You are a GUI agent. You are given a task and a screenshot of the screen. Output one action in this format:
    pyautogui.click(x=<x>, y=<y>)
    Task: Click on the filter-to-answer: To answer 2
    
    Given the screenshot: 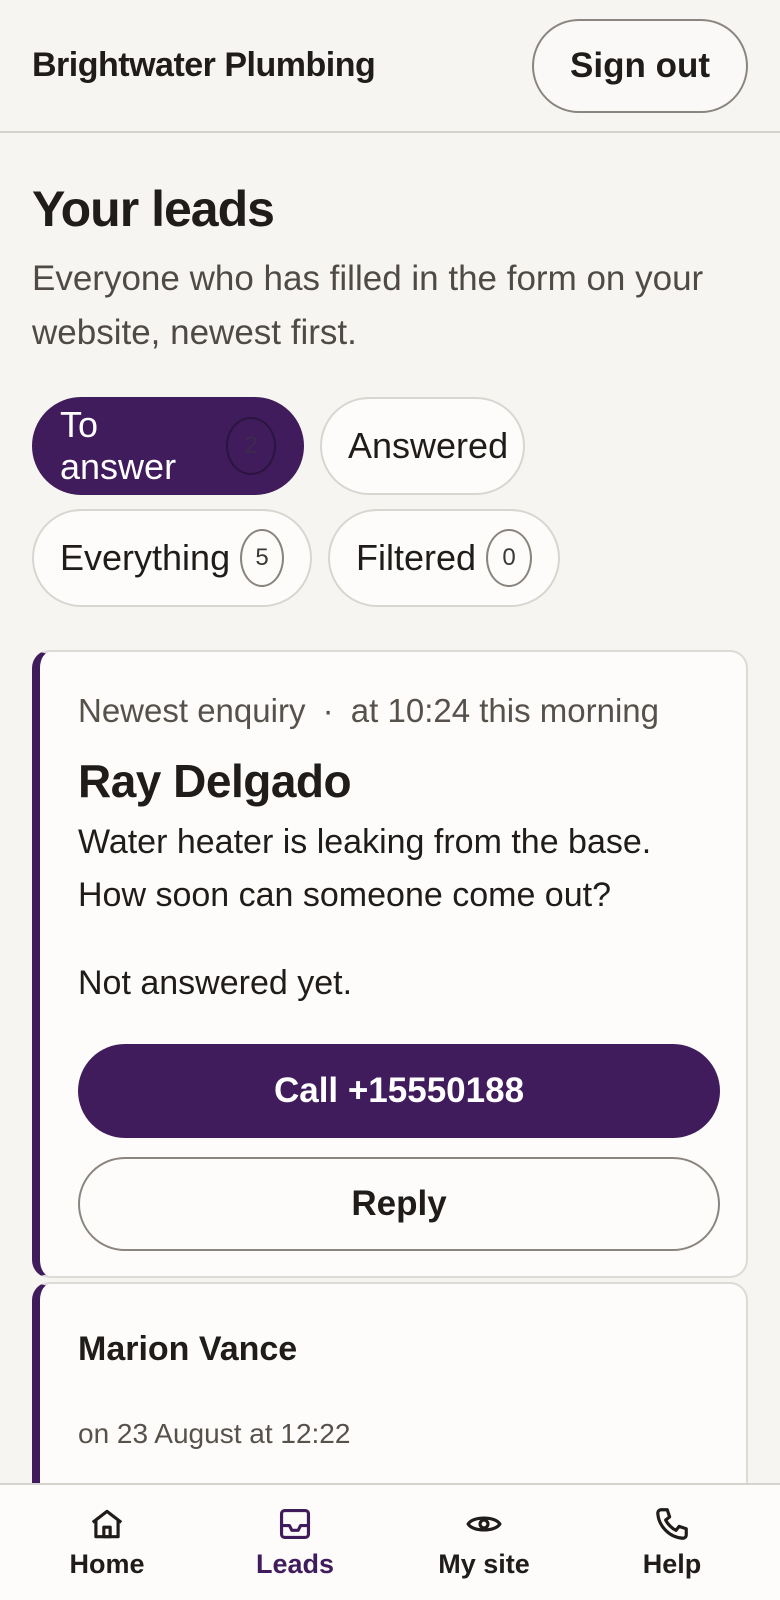 What is the action you would take?
    pyautogui.click(x=168, y=446)
    